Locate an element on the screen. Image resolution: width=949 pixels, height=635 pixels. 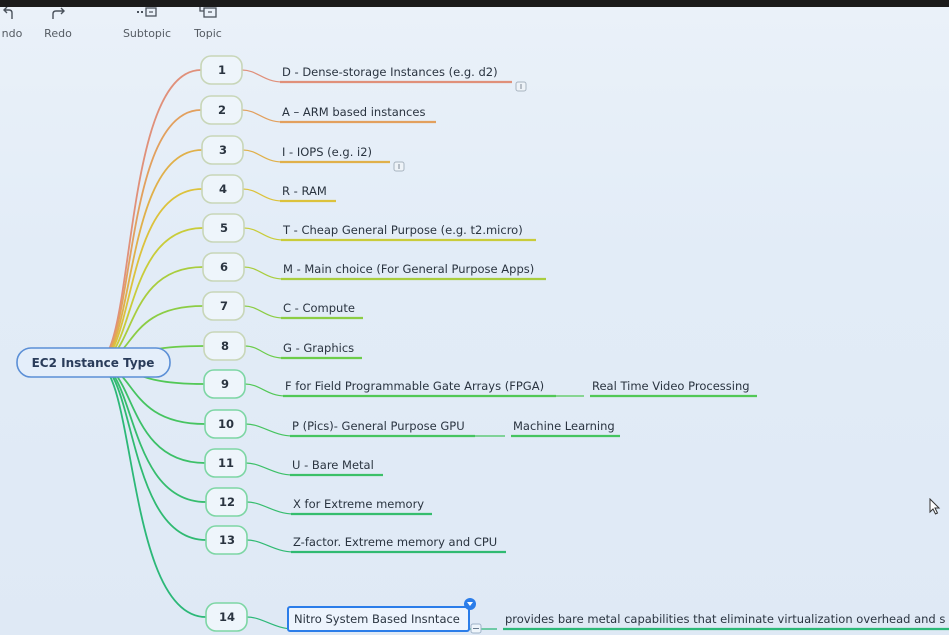
topic-label: X for Extreme memory is located at coordinates (358, 504).